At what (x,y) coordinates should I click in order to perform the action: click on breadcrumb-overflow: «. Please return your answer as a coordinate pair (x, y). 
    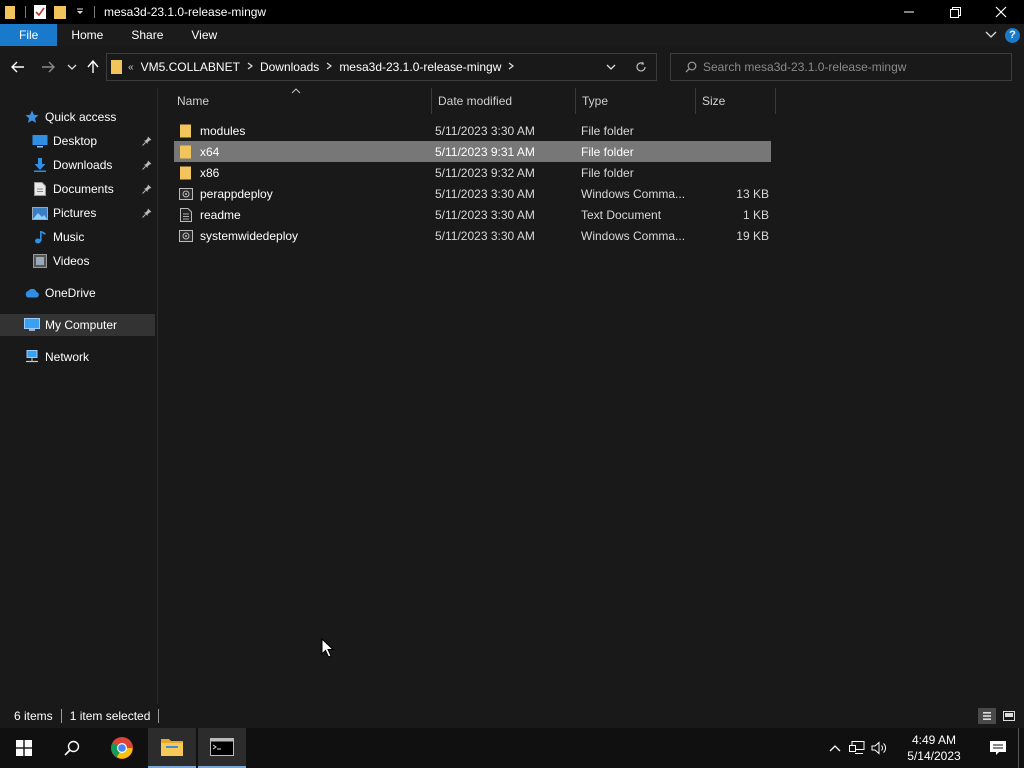
    Looking at the image, I should click on (131, 67).